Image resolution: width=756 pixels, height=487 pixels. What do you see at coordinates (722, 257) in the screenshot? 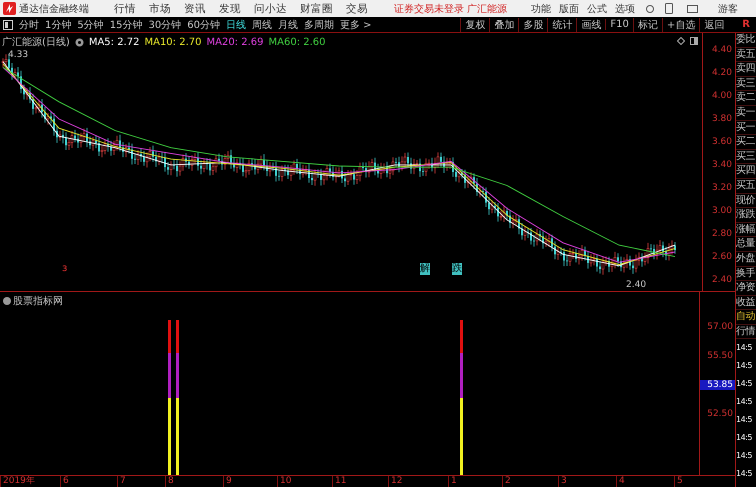
I see `price-tick: 2.60` at bounding box center [722, 257].